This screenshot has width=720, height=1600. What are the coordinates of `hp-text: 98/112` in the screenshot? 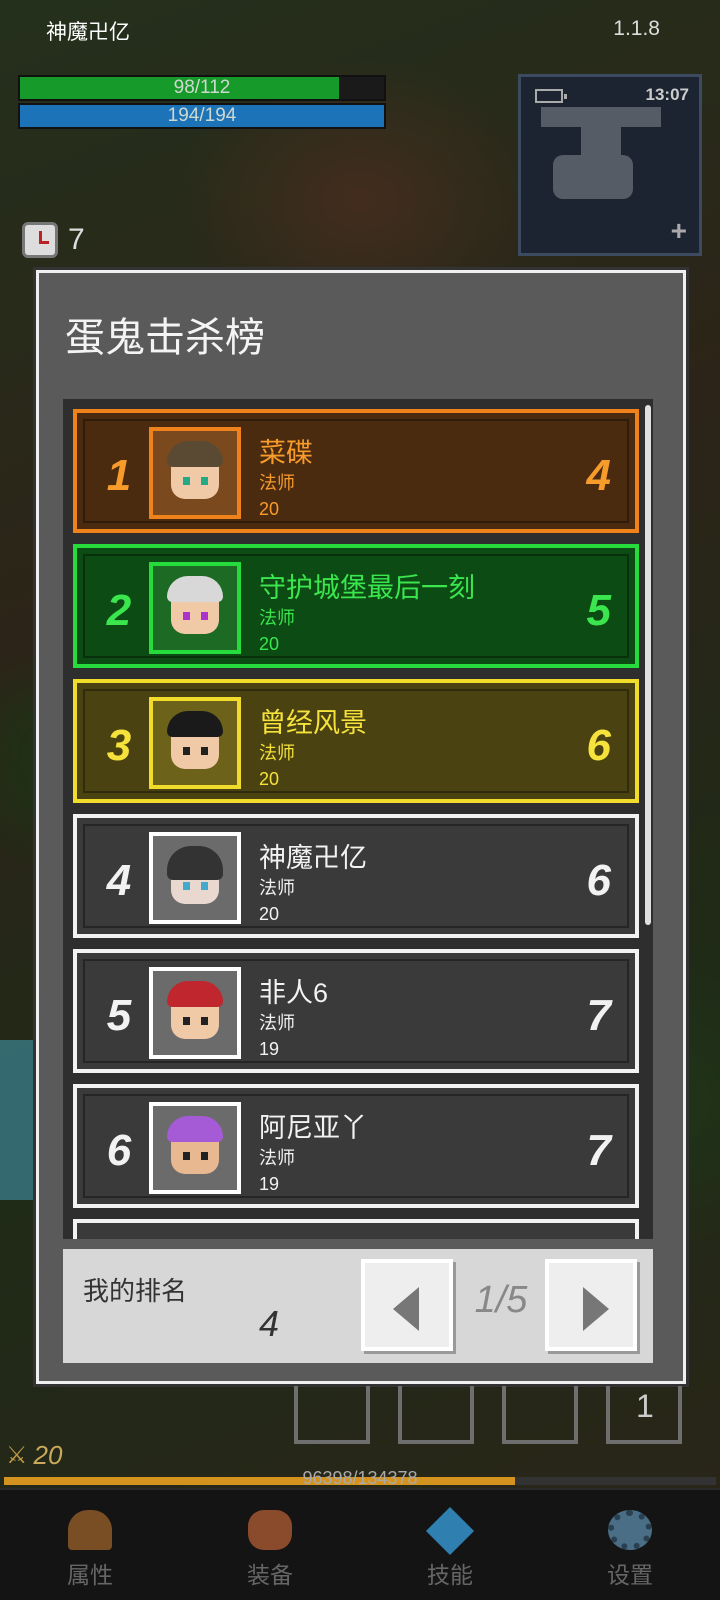 It's located at (202, 87).